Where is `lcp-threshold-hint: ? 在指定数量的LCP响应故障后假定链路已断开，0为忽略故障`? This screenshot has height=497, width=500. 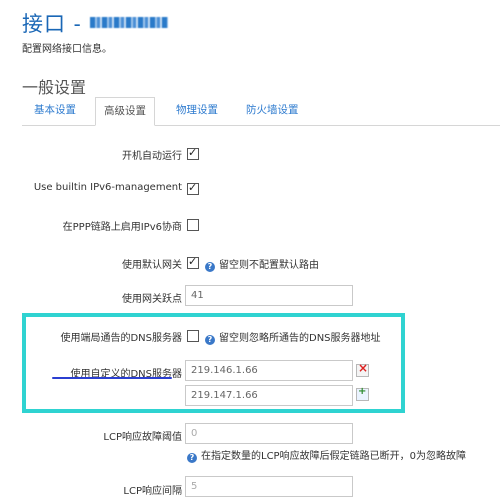
lcp-threshold-hint: ? 在指定数量的LCP响应故障后假定链路已断开，0为忽略故障 is located at coordinates (326, 455).